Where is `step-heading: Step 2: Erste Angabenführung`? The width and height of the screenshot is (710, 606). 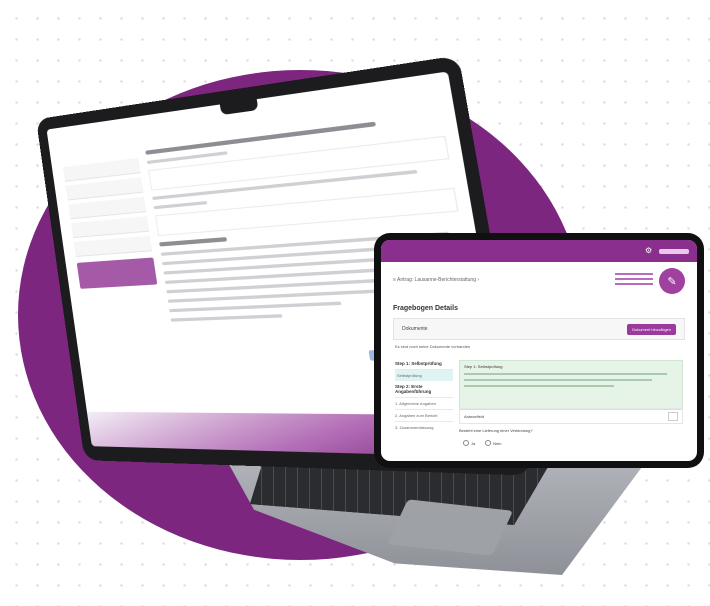 step-heading: Step 2: Erste Angabenführung is located at coordinates (413, 389).